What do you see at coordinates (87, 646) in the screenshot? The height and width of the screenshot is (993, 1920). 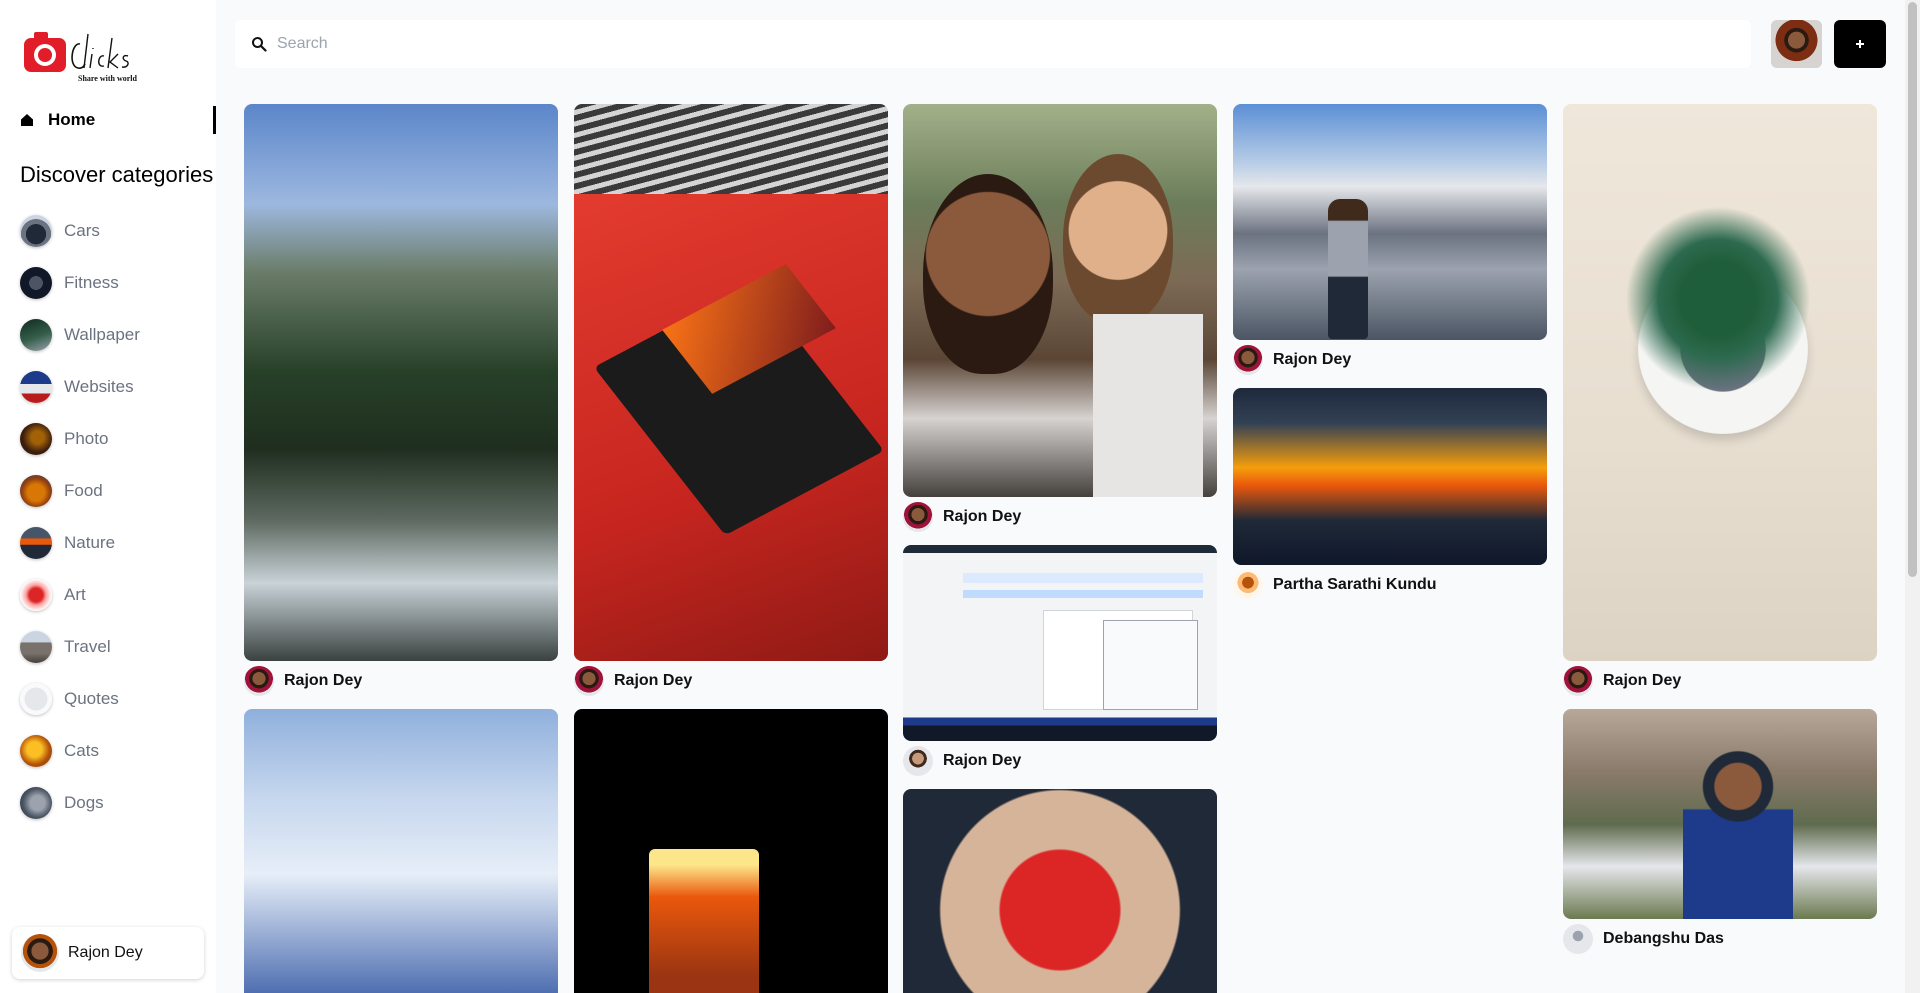 I see `category-label: Travel` at bounding box center [87, 646].